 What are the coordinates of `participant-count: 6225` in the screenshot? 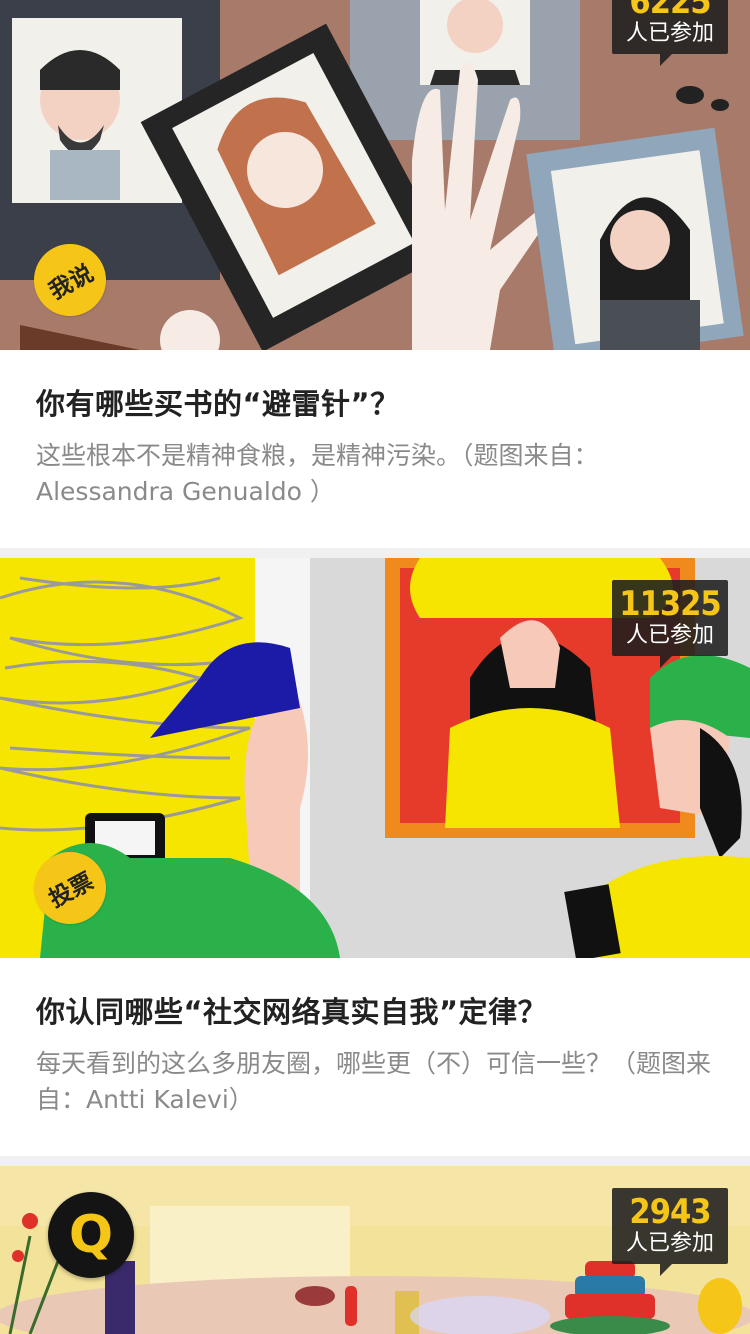 It's located at (670, 11).